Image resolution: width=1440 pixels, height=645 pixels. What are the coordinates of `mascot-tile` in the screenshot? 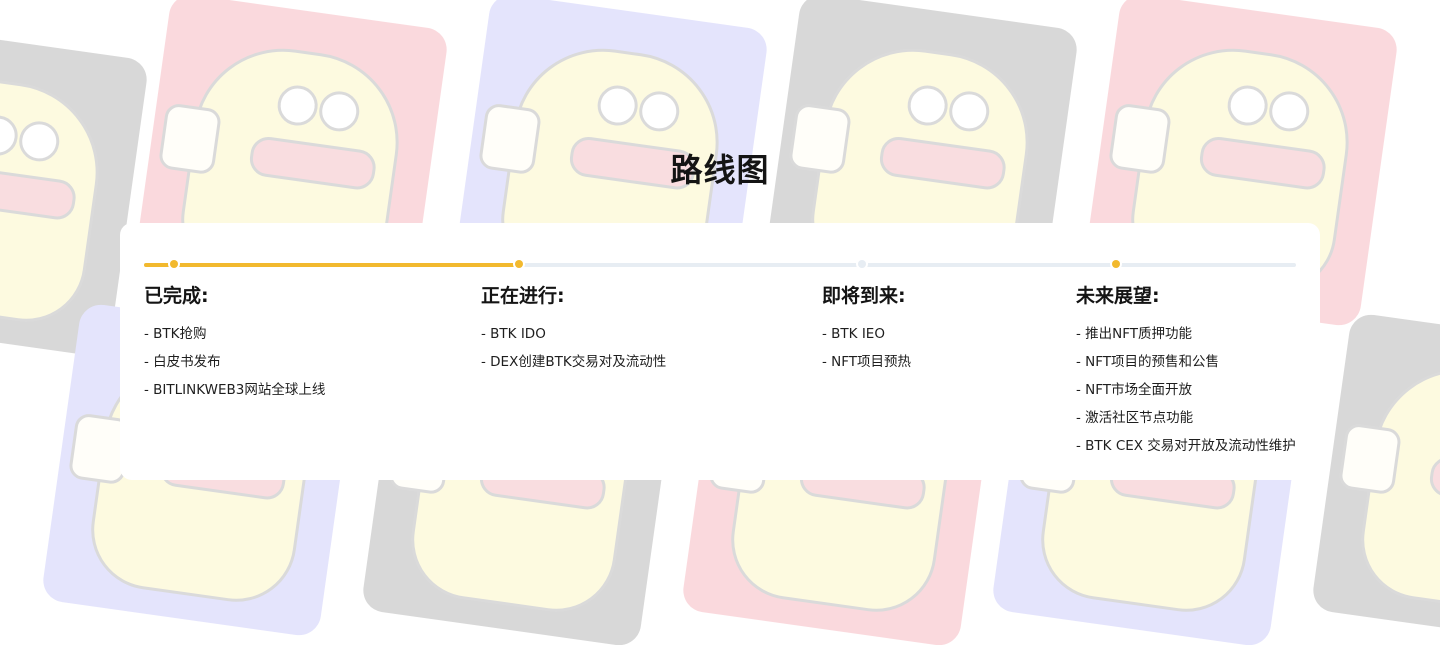 It's located at (1375, 478).